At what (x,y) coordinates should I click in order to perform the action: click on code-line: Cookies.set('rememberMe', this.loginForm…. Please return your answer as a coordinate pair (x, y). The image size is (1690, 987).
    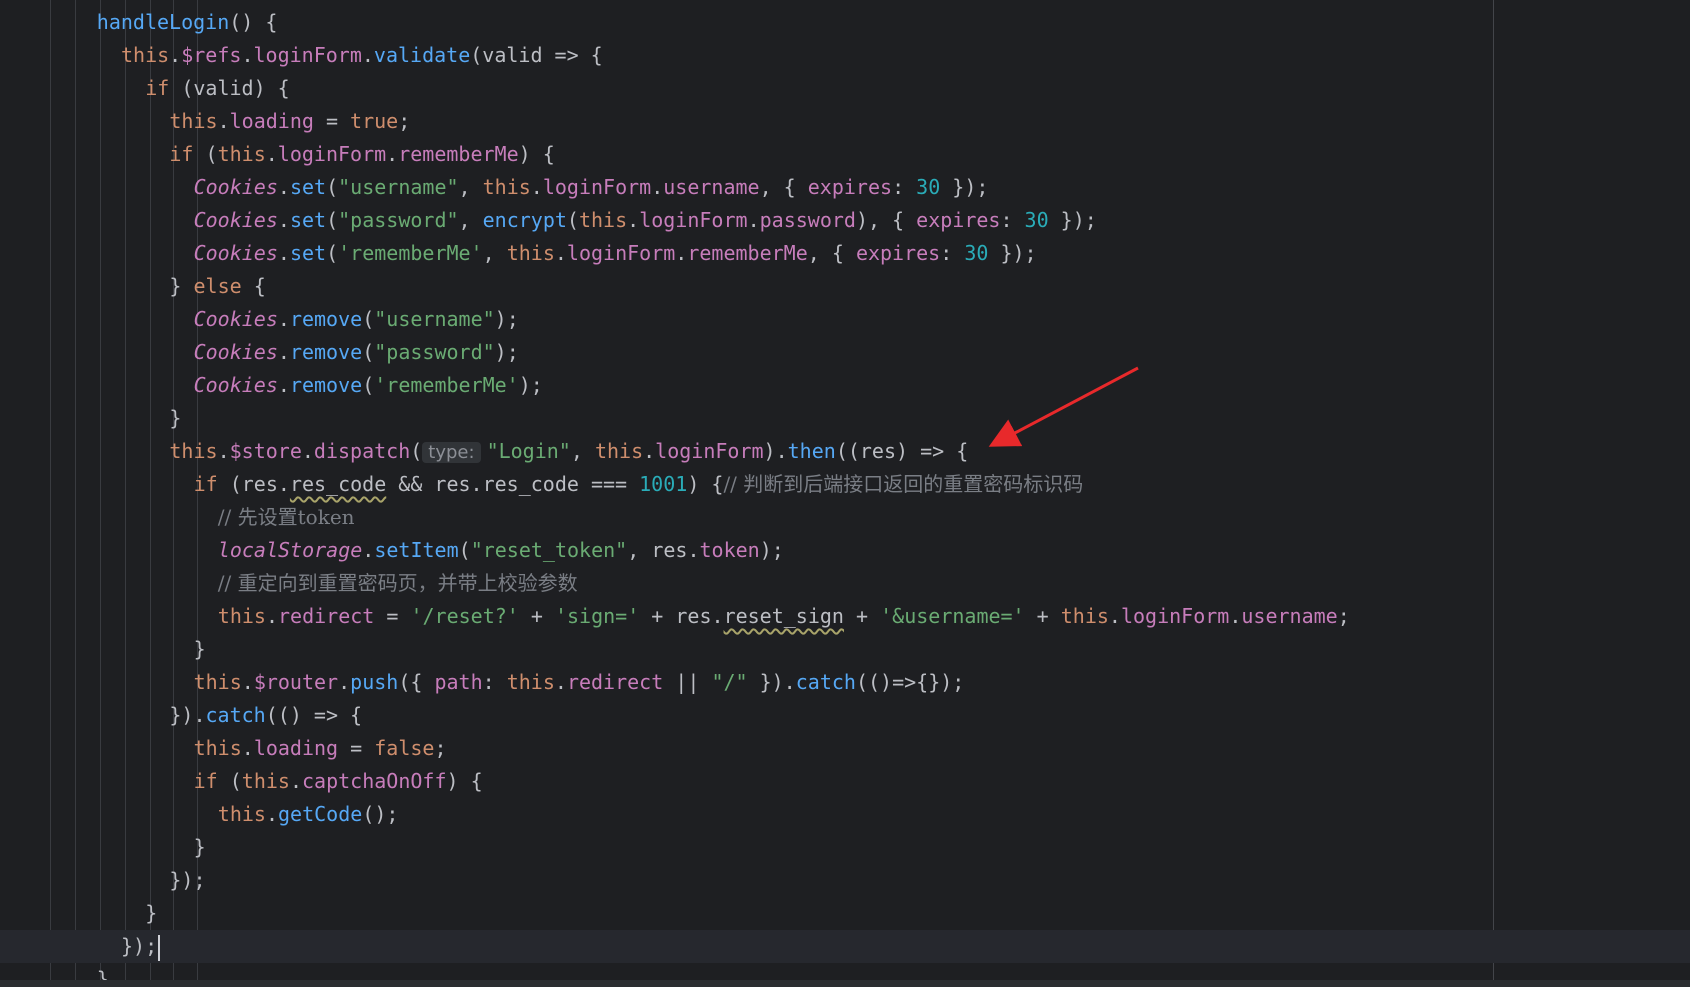
    Looking at the image, I should click on (845, 253).